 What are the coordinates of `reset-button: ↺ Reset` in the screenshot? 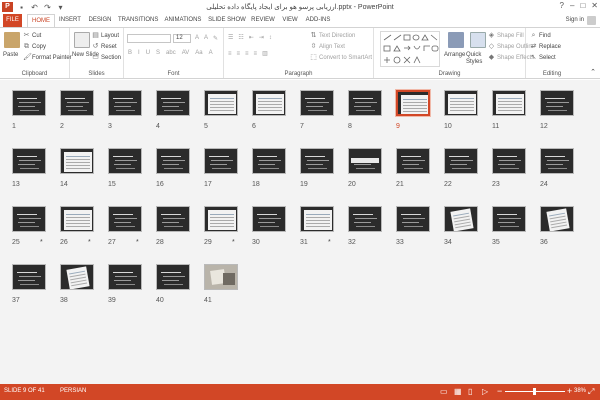 It's located at (104, 46).